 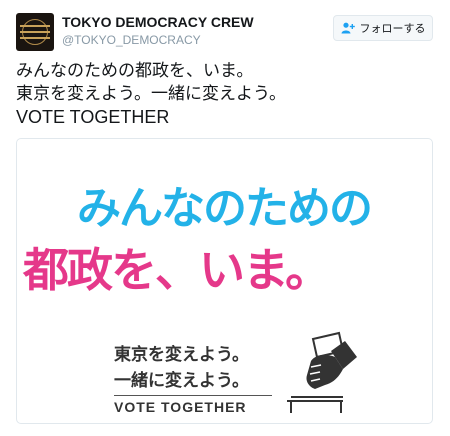 What do you see at coordinates (193, 395) in the screenshot?
I see `divider` at bounding box center [193, 395].